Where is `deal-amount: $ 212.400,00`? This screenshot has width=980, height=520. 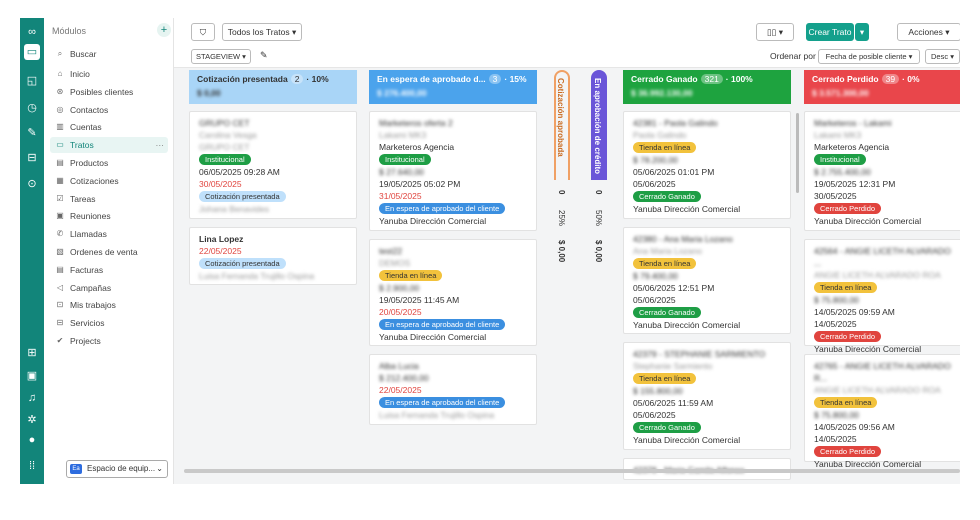
deal-amount: $ 212.400,00 is located at coordinates (404, 378).